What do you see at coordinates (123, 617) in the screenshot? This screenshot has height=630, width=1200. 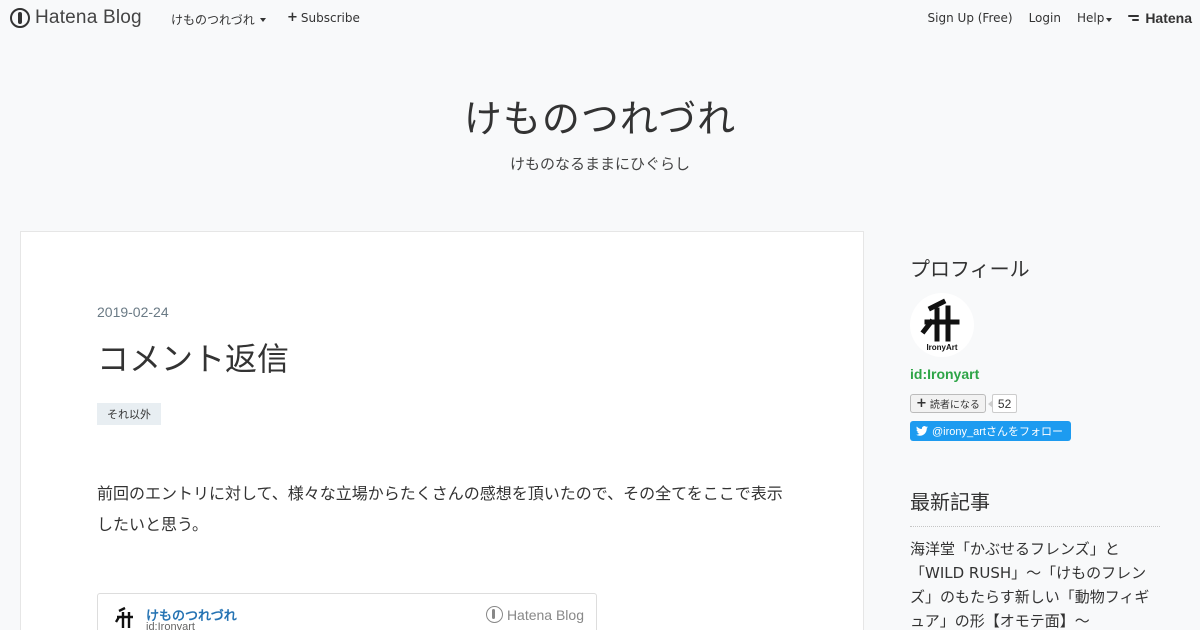 I see `irony-art-logo-icon` at bounding box center [123, 617].